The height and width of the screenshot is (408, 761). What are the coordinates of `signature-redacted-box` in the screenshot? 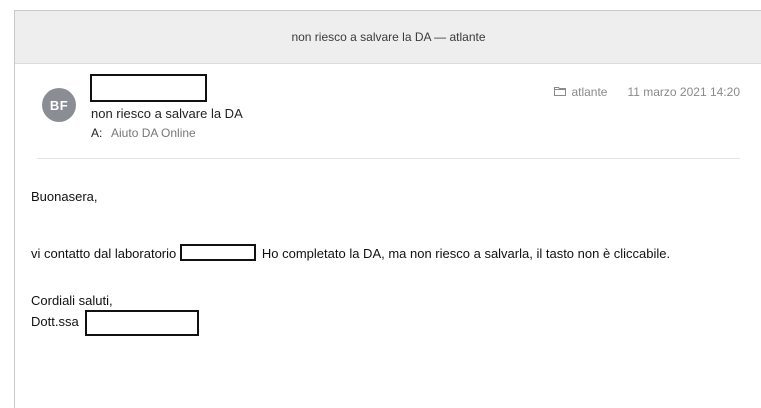 It's located at (141, 323).